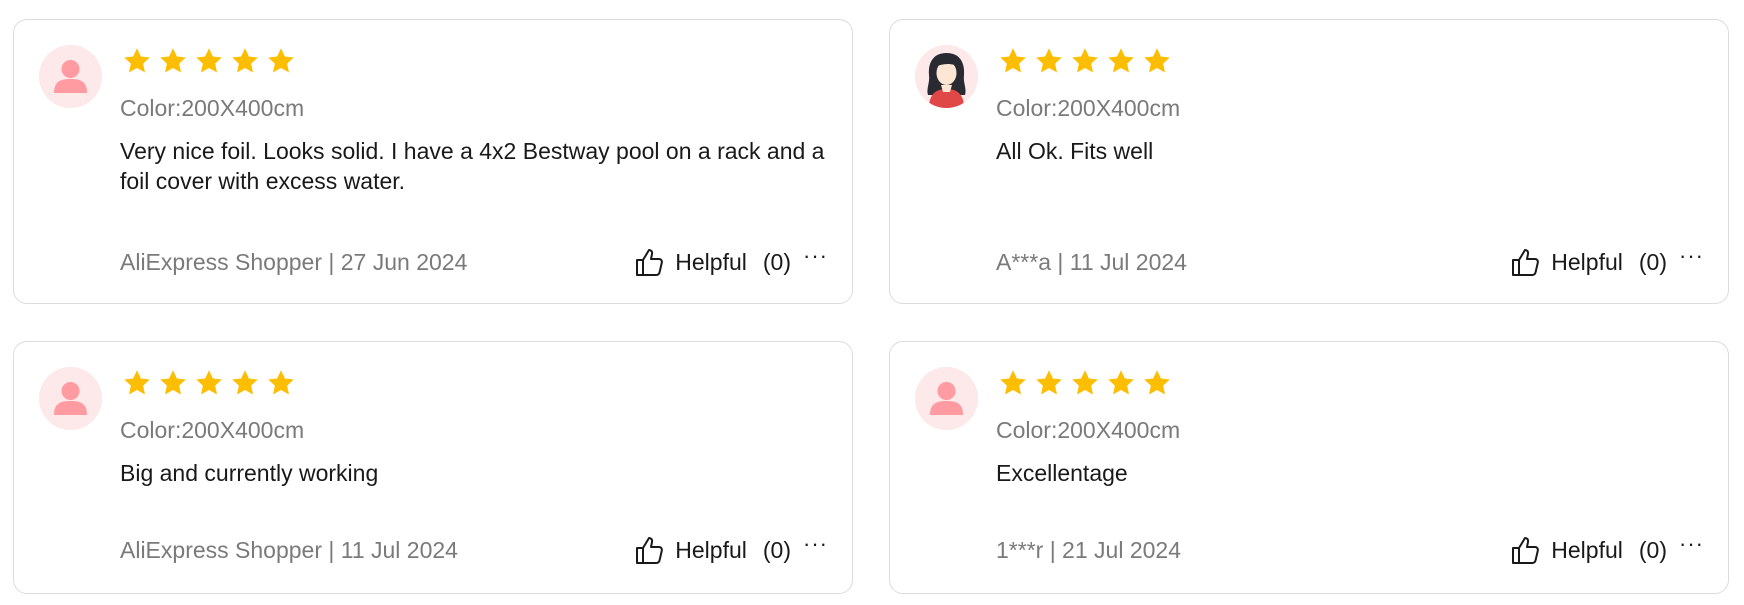 The width and height of the screenshot is (1744, 605). I want to click on woman-avatar-icon, so click(946, 76).